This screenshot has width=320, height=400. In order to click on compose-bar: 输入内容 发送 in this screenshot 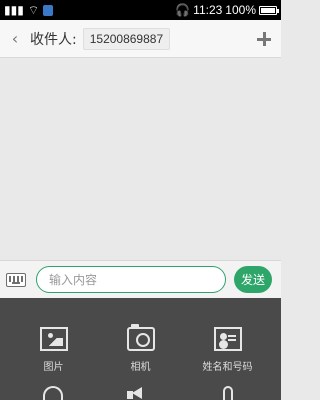, I will do `click(140, 279)`.